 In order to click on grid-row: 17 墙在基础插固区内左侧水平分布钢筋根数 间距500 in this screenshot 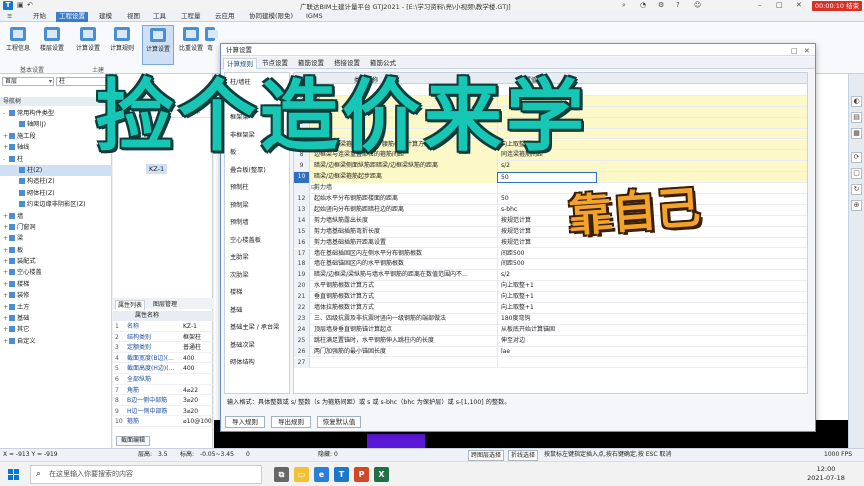, I will do `click(550, 254)`.